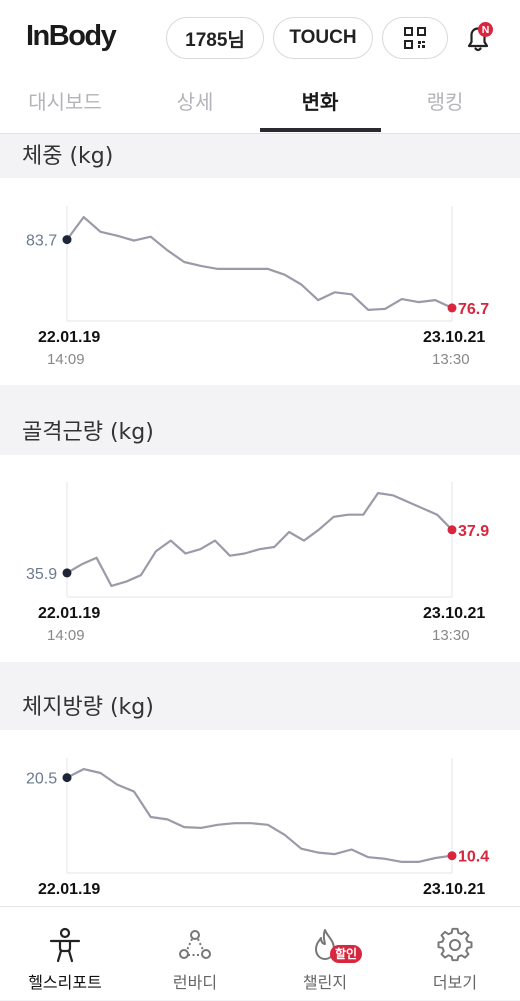  What do you see at coordinates (473, 857) in the screenshot?
I see `end-value-label: 10.4` at bounding box center [473, 857].